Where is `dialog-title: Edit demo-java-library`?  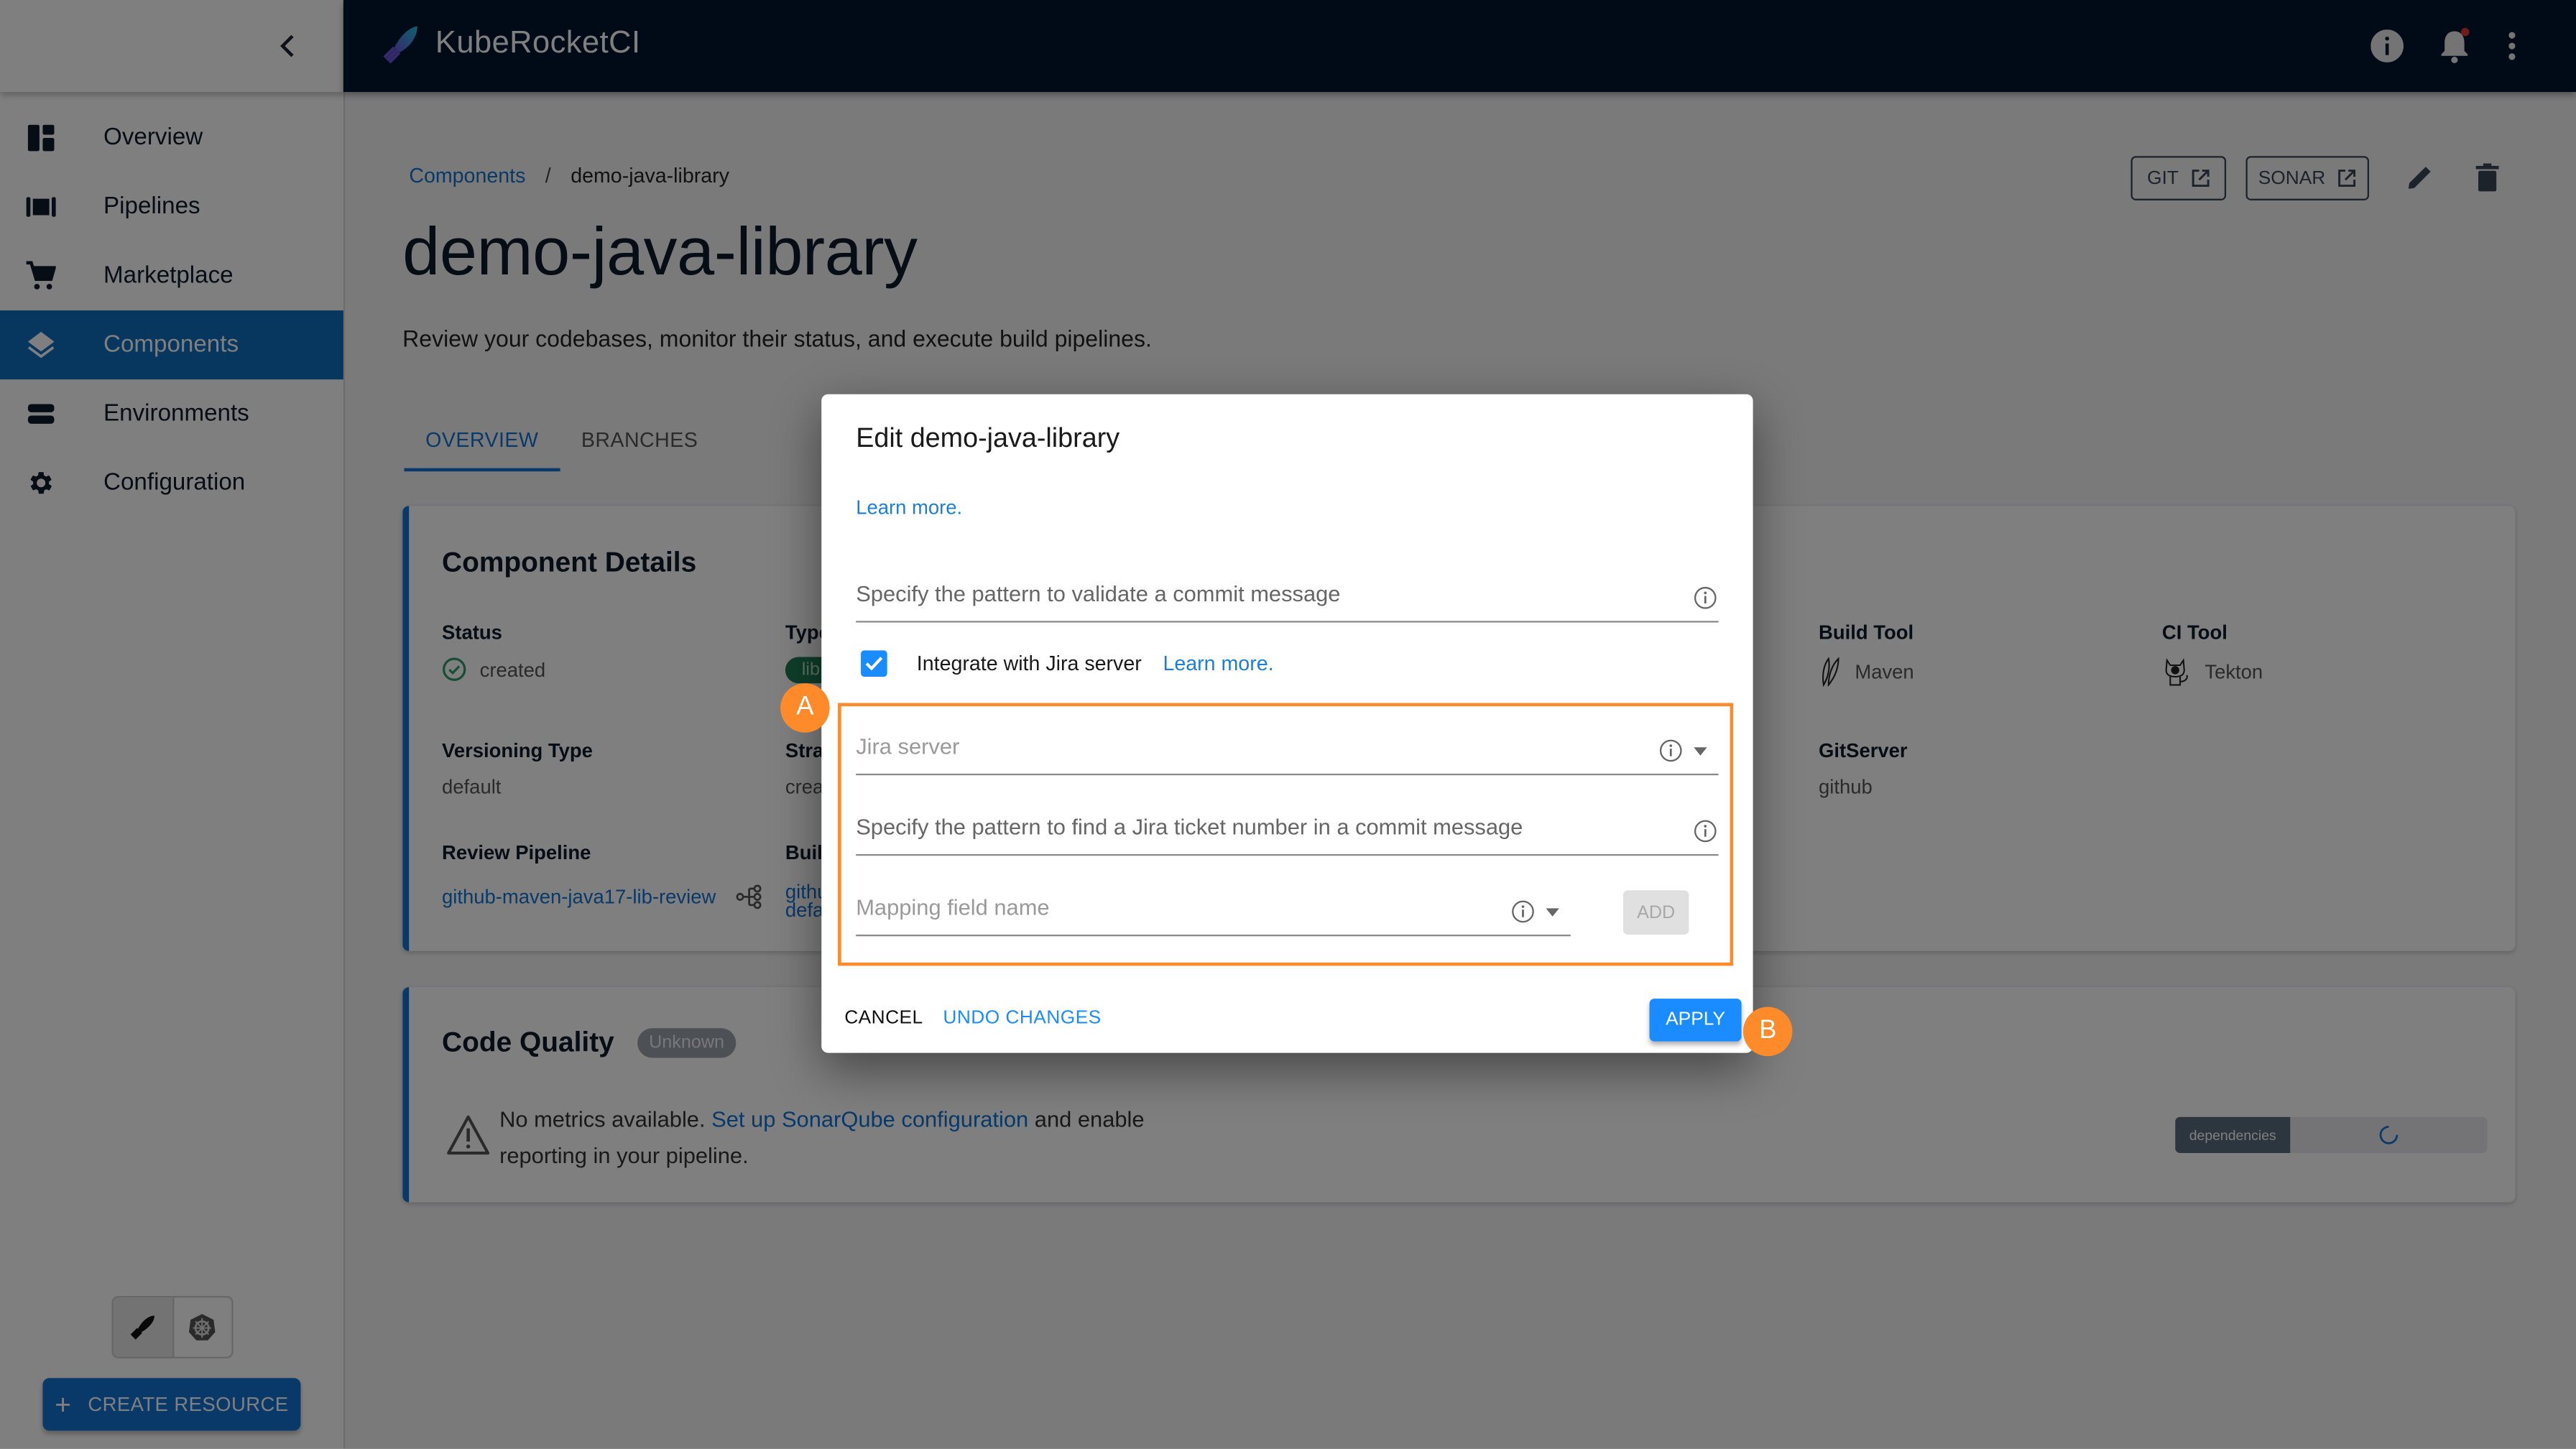 dialog-title: Edit demo-java-library is located at coordinates (988, 438).